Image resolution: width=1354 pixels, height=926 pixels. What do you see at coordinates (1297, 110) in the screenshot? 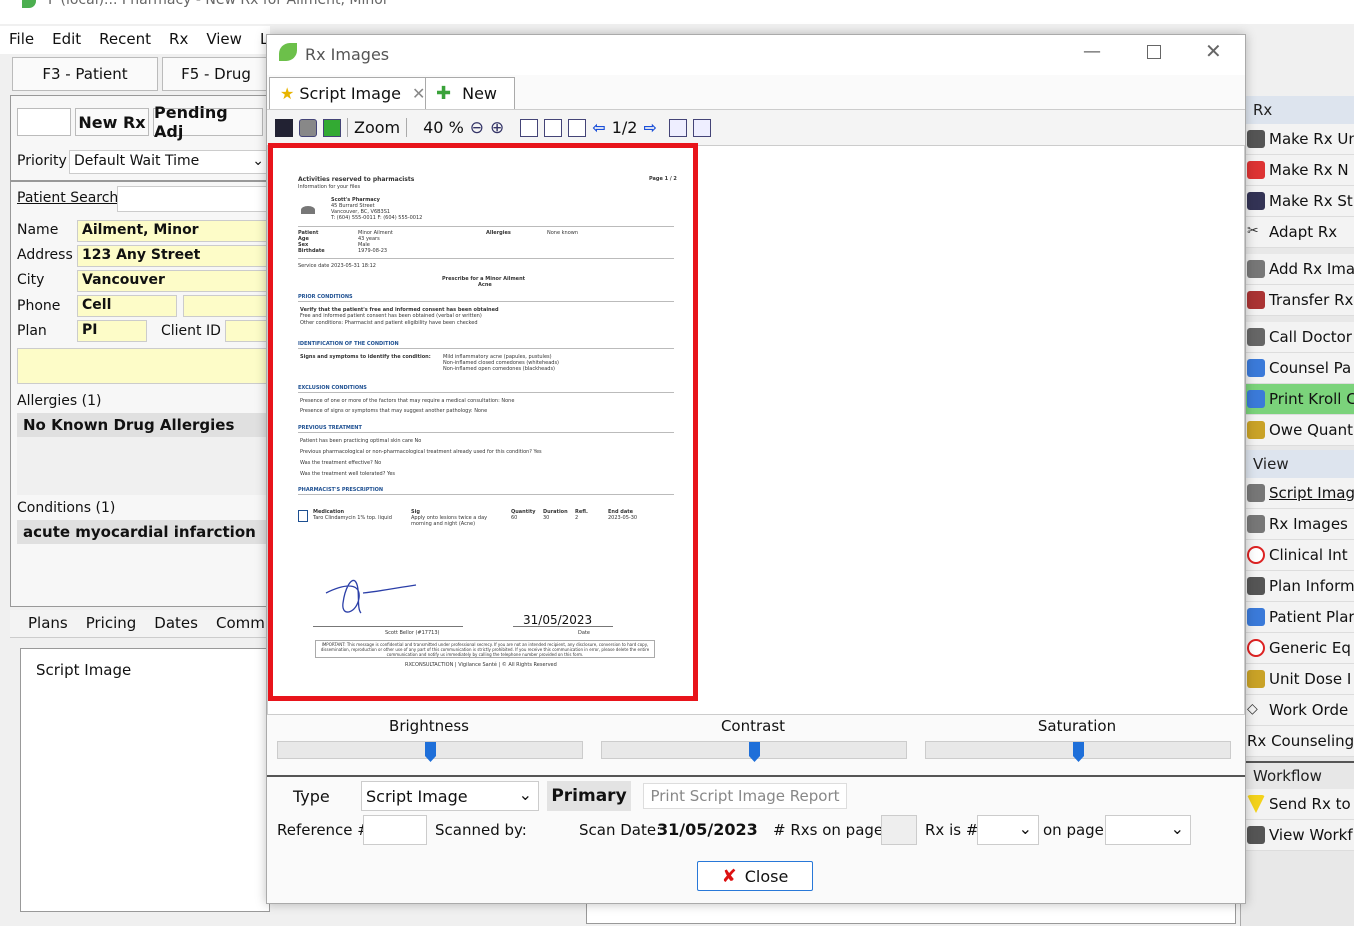
I see `rx-section-header: Rx` at bounding box center [1297, 110].